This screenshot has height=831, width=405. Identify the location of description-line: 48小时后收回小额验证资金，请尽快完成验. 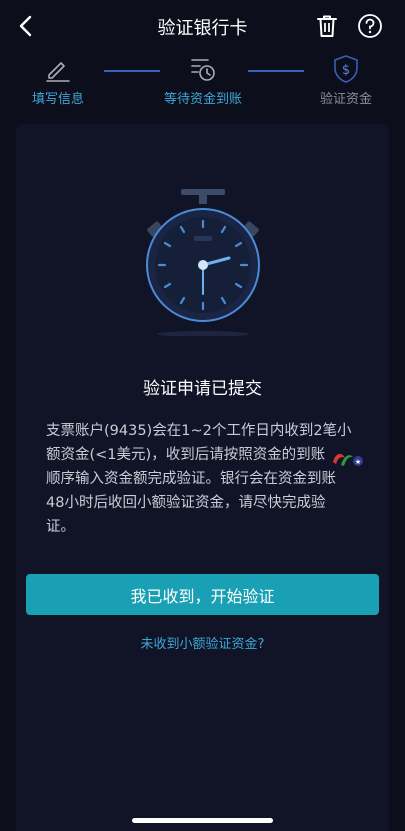
(186, 503).